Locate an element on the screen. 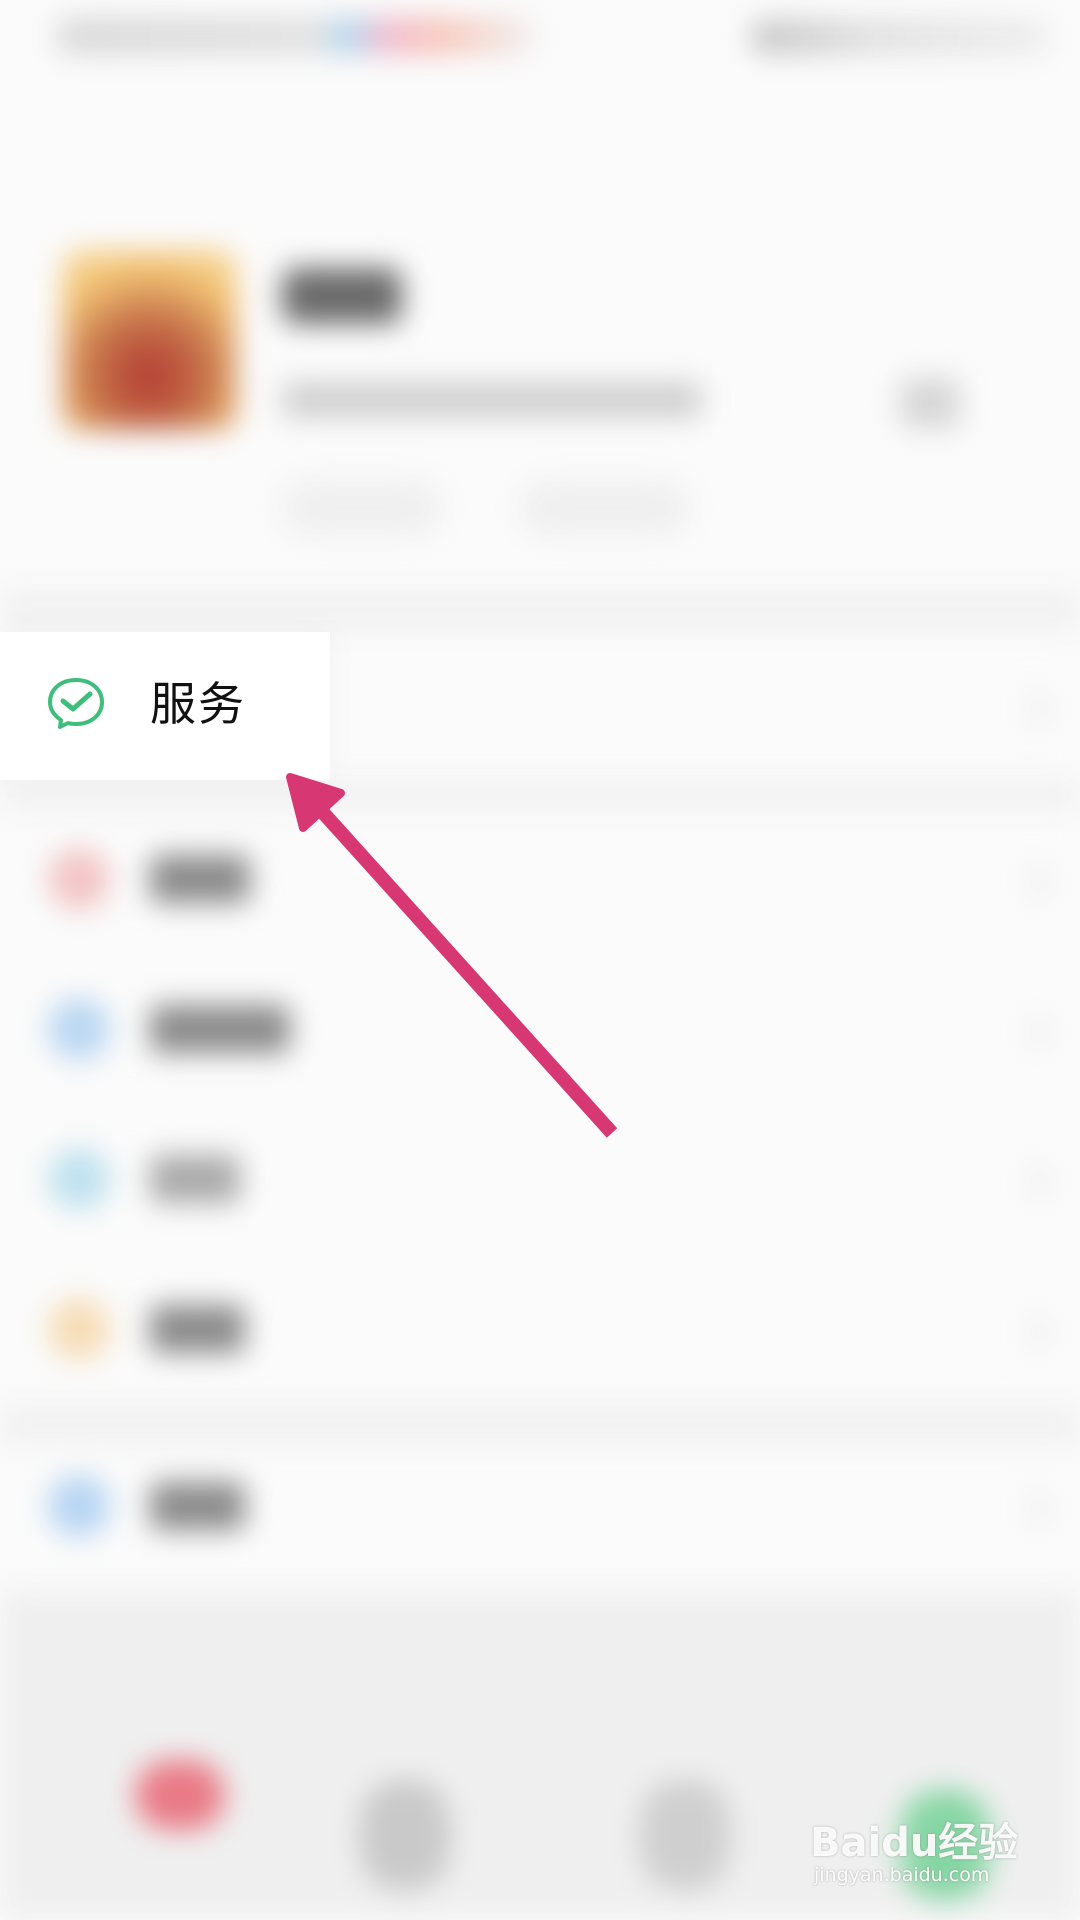 This screenshot has width=1080, height=1920. wechat-pay-check-icon is located at coordinates (76, 703).